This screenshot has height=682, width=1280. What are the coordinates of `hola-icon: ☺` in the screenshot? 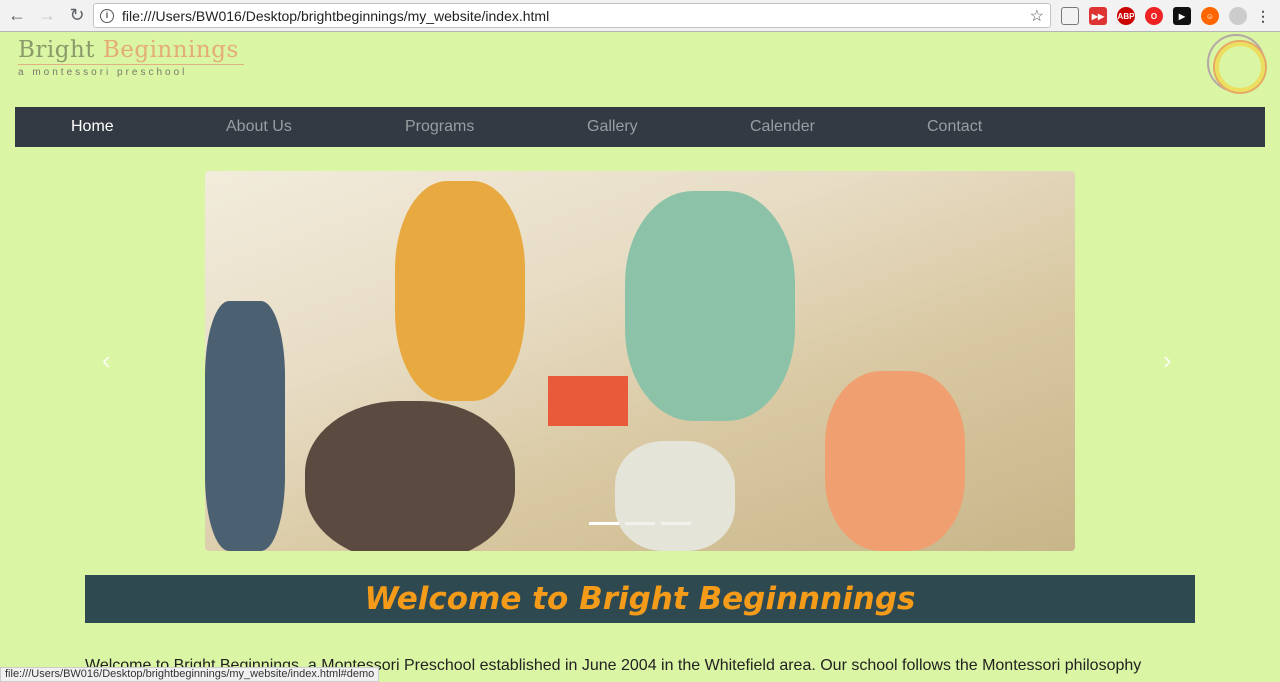 It's located at (1210, 16).